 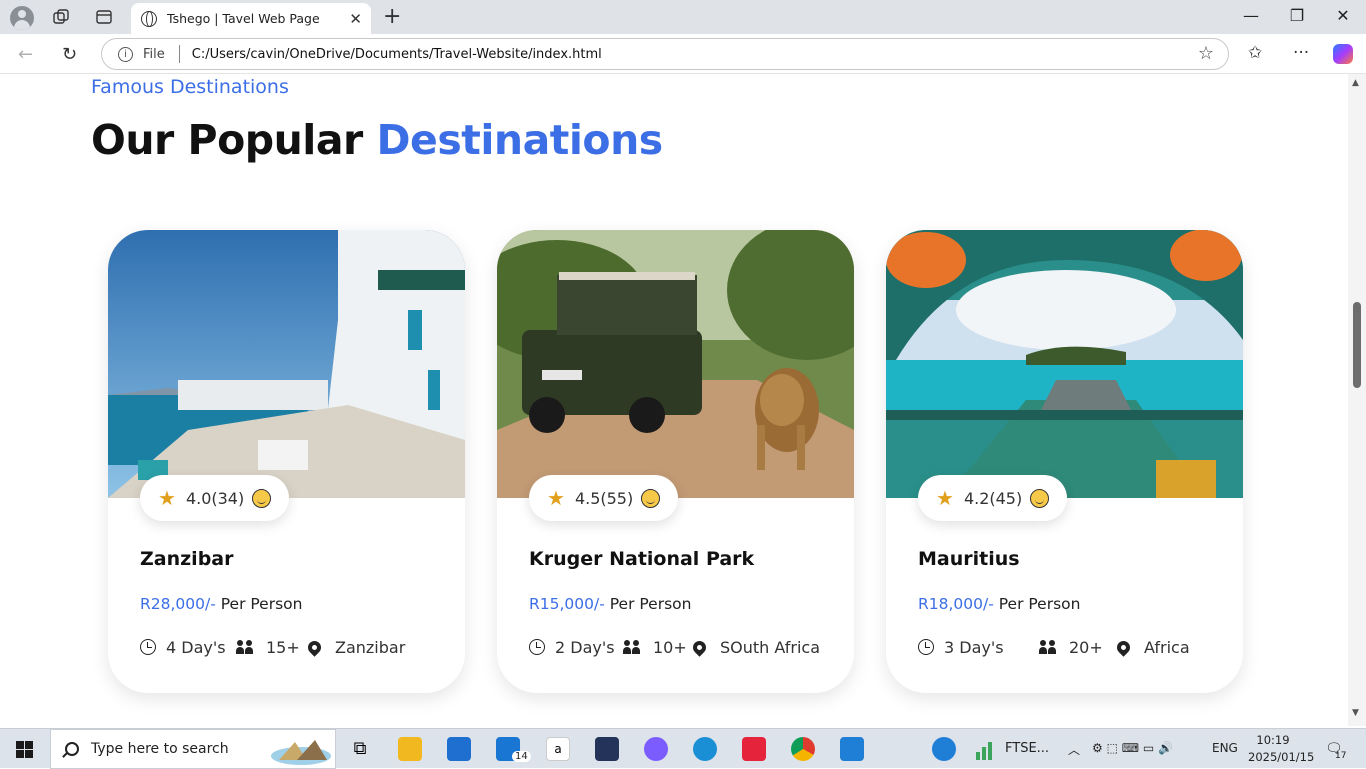 What do you see at coordinates (852, 749) in the screenshot?
I see `vscode-icon` at bounding box center [852, 749].